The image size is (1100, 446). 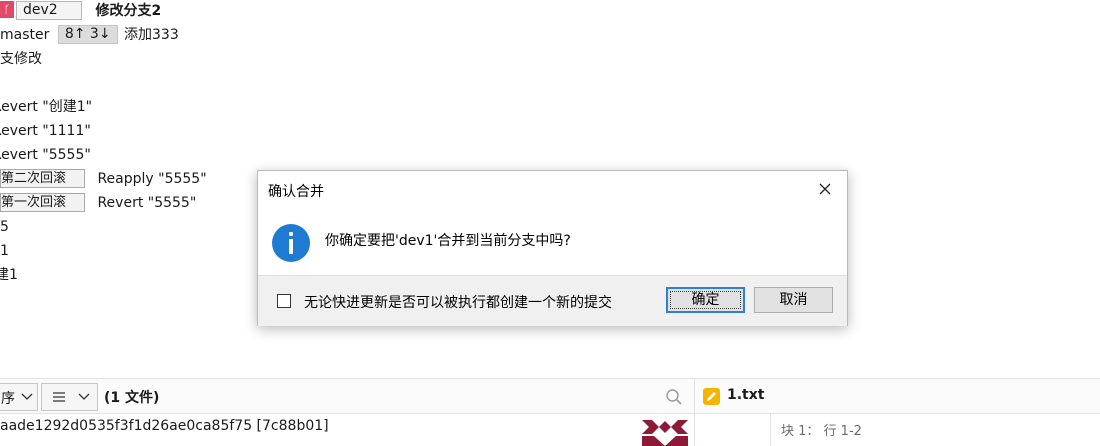 I want to click on close-icon, so click(x=825, y=189).